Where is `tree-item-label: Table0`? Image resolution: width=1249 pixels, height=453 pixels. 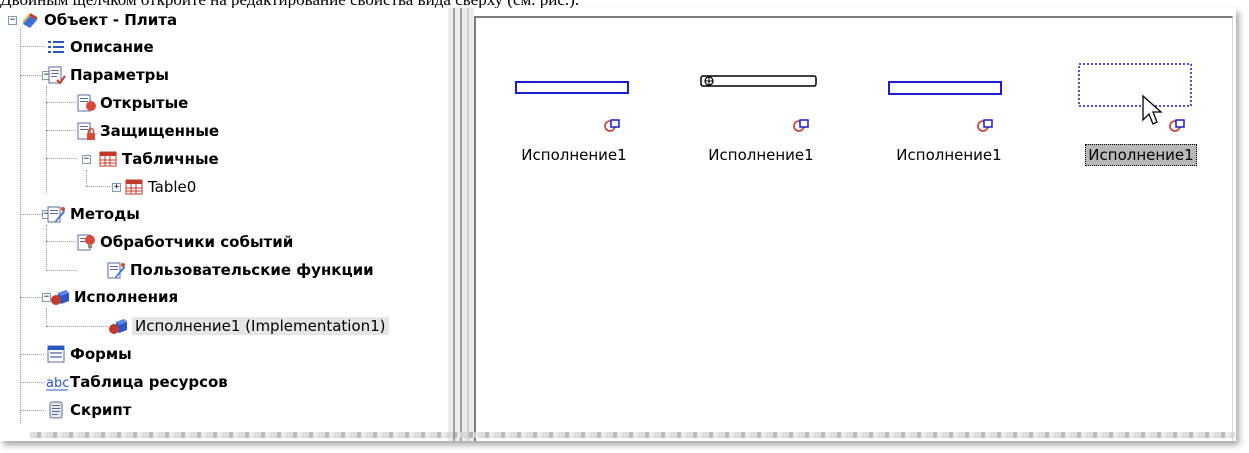
tree-item-label: Table0 is located at coordinates (172, 187).